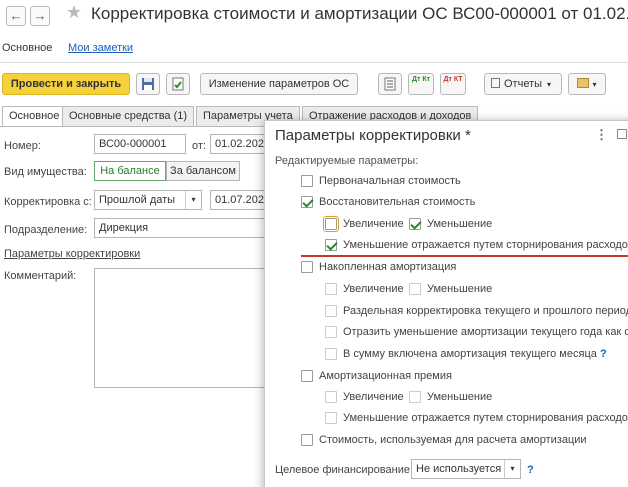  I want to click on include-month-checkbox, so click(331, 354).